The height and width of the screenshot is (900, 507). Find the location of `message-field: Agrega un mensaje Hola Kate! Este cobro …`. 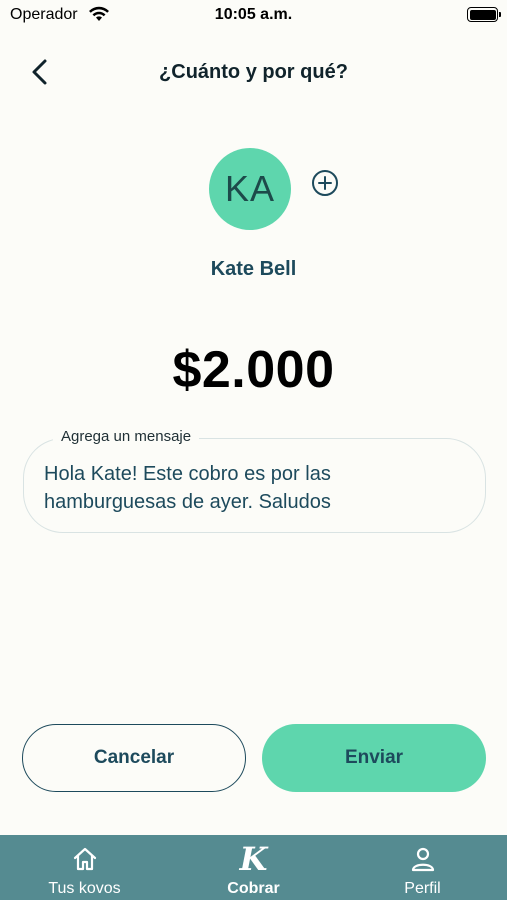

message-field: Agrega un mensaje Hola Kate! Este cobro … is located at coordinates (254, 480).